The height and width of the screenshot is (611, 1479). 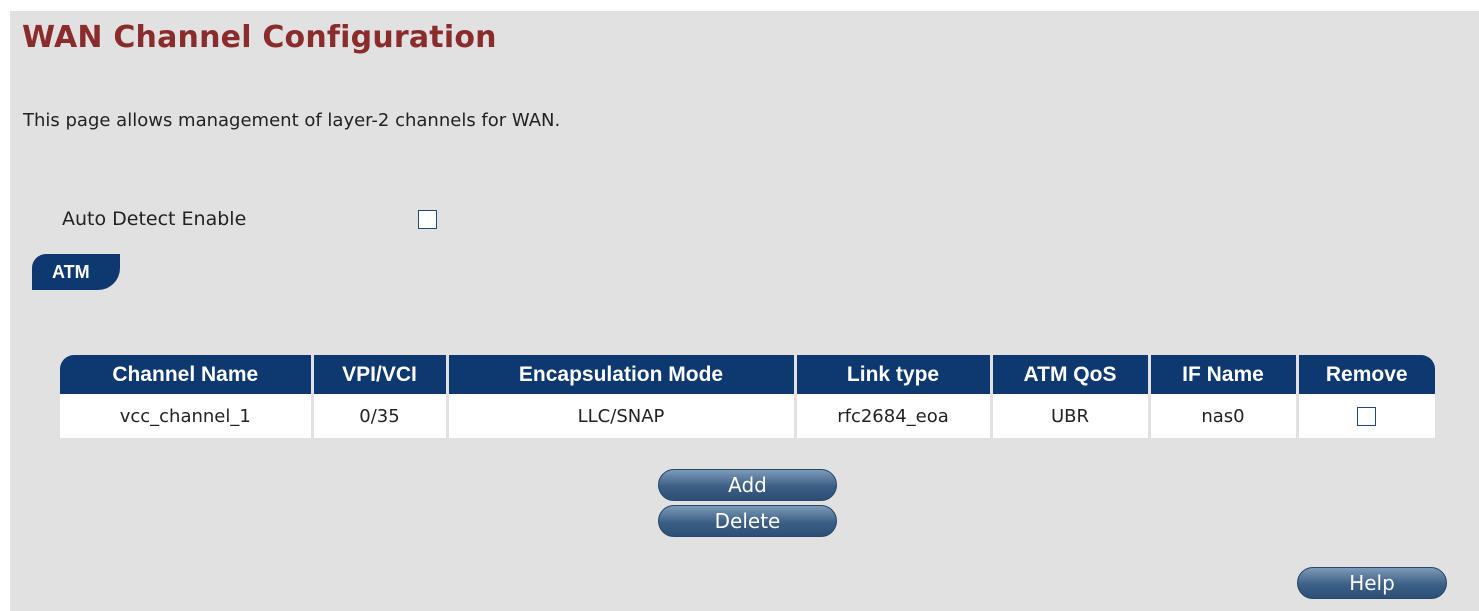 What do you see at coordinates (154, 219) in the screenshot?
I see `auto-detect-label: Auto Detect Enable` at bounding box center [154, 219].